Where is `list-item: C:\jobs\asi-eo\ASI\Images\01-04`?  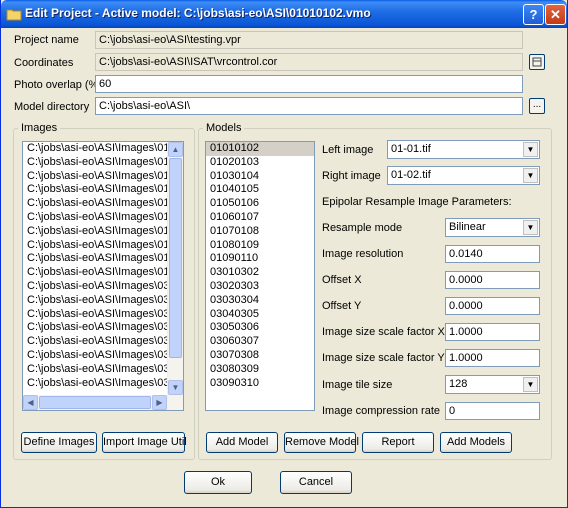
list-item: C:\jobs\asi-eo\ASI\Images\01-04 is located at coordinates (96, 190).